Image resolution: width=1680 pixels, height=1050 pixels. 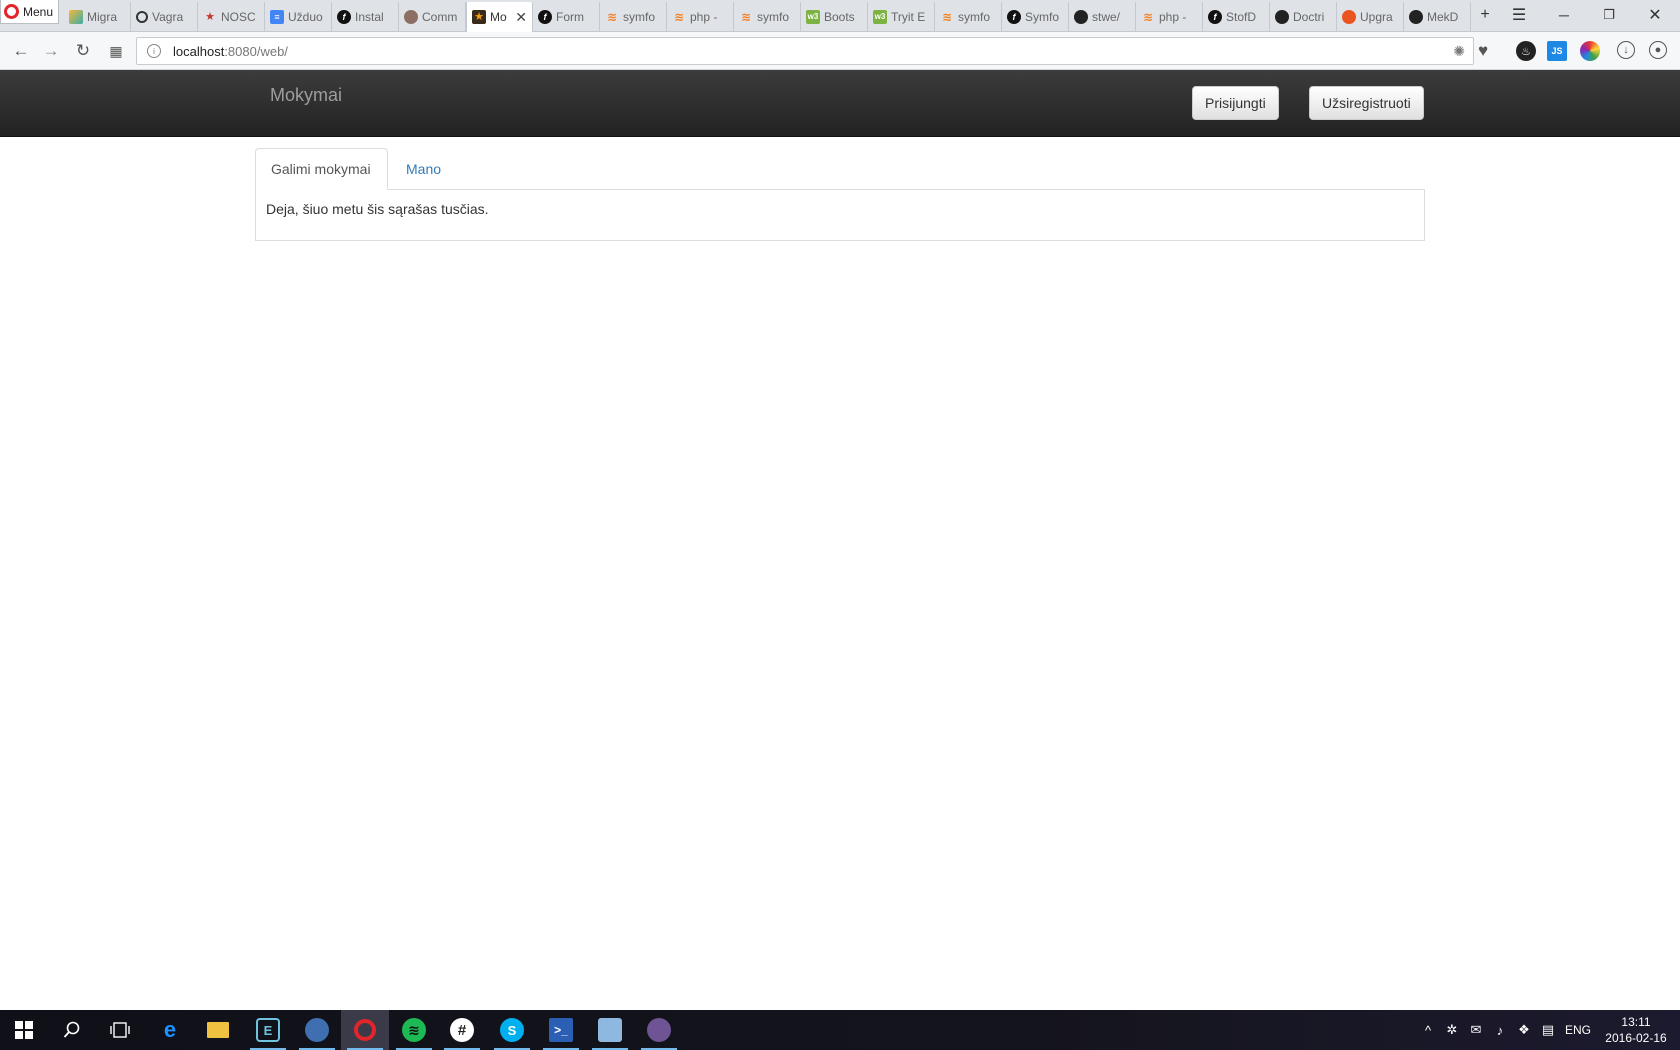 What do you see at coordinates (521, 17) in the screenshot?
I see `close-tab-icon: ✕` at bounding box center [521, 17].